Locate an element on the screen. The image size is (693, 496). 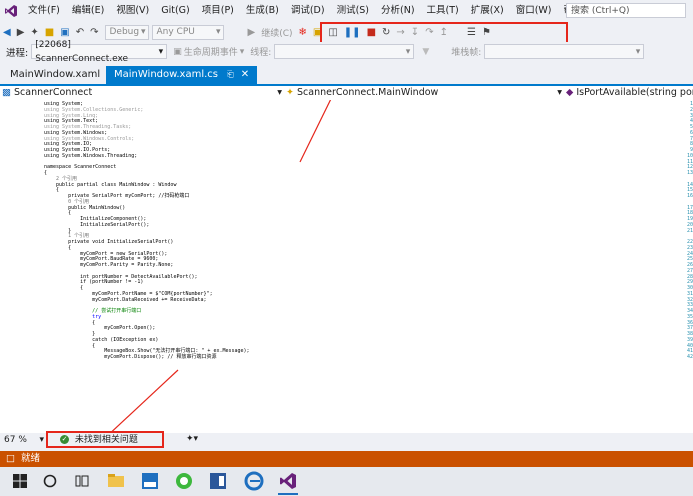
edge-icon is located at coordinates (254, 481).